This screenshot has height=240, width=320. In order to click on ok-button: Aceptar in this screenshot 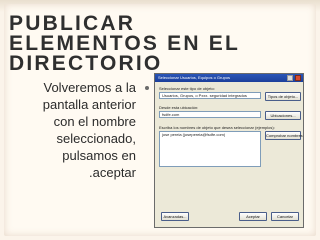, I will do `click(253, 216)`.